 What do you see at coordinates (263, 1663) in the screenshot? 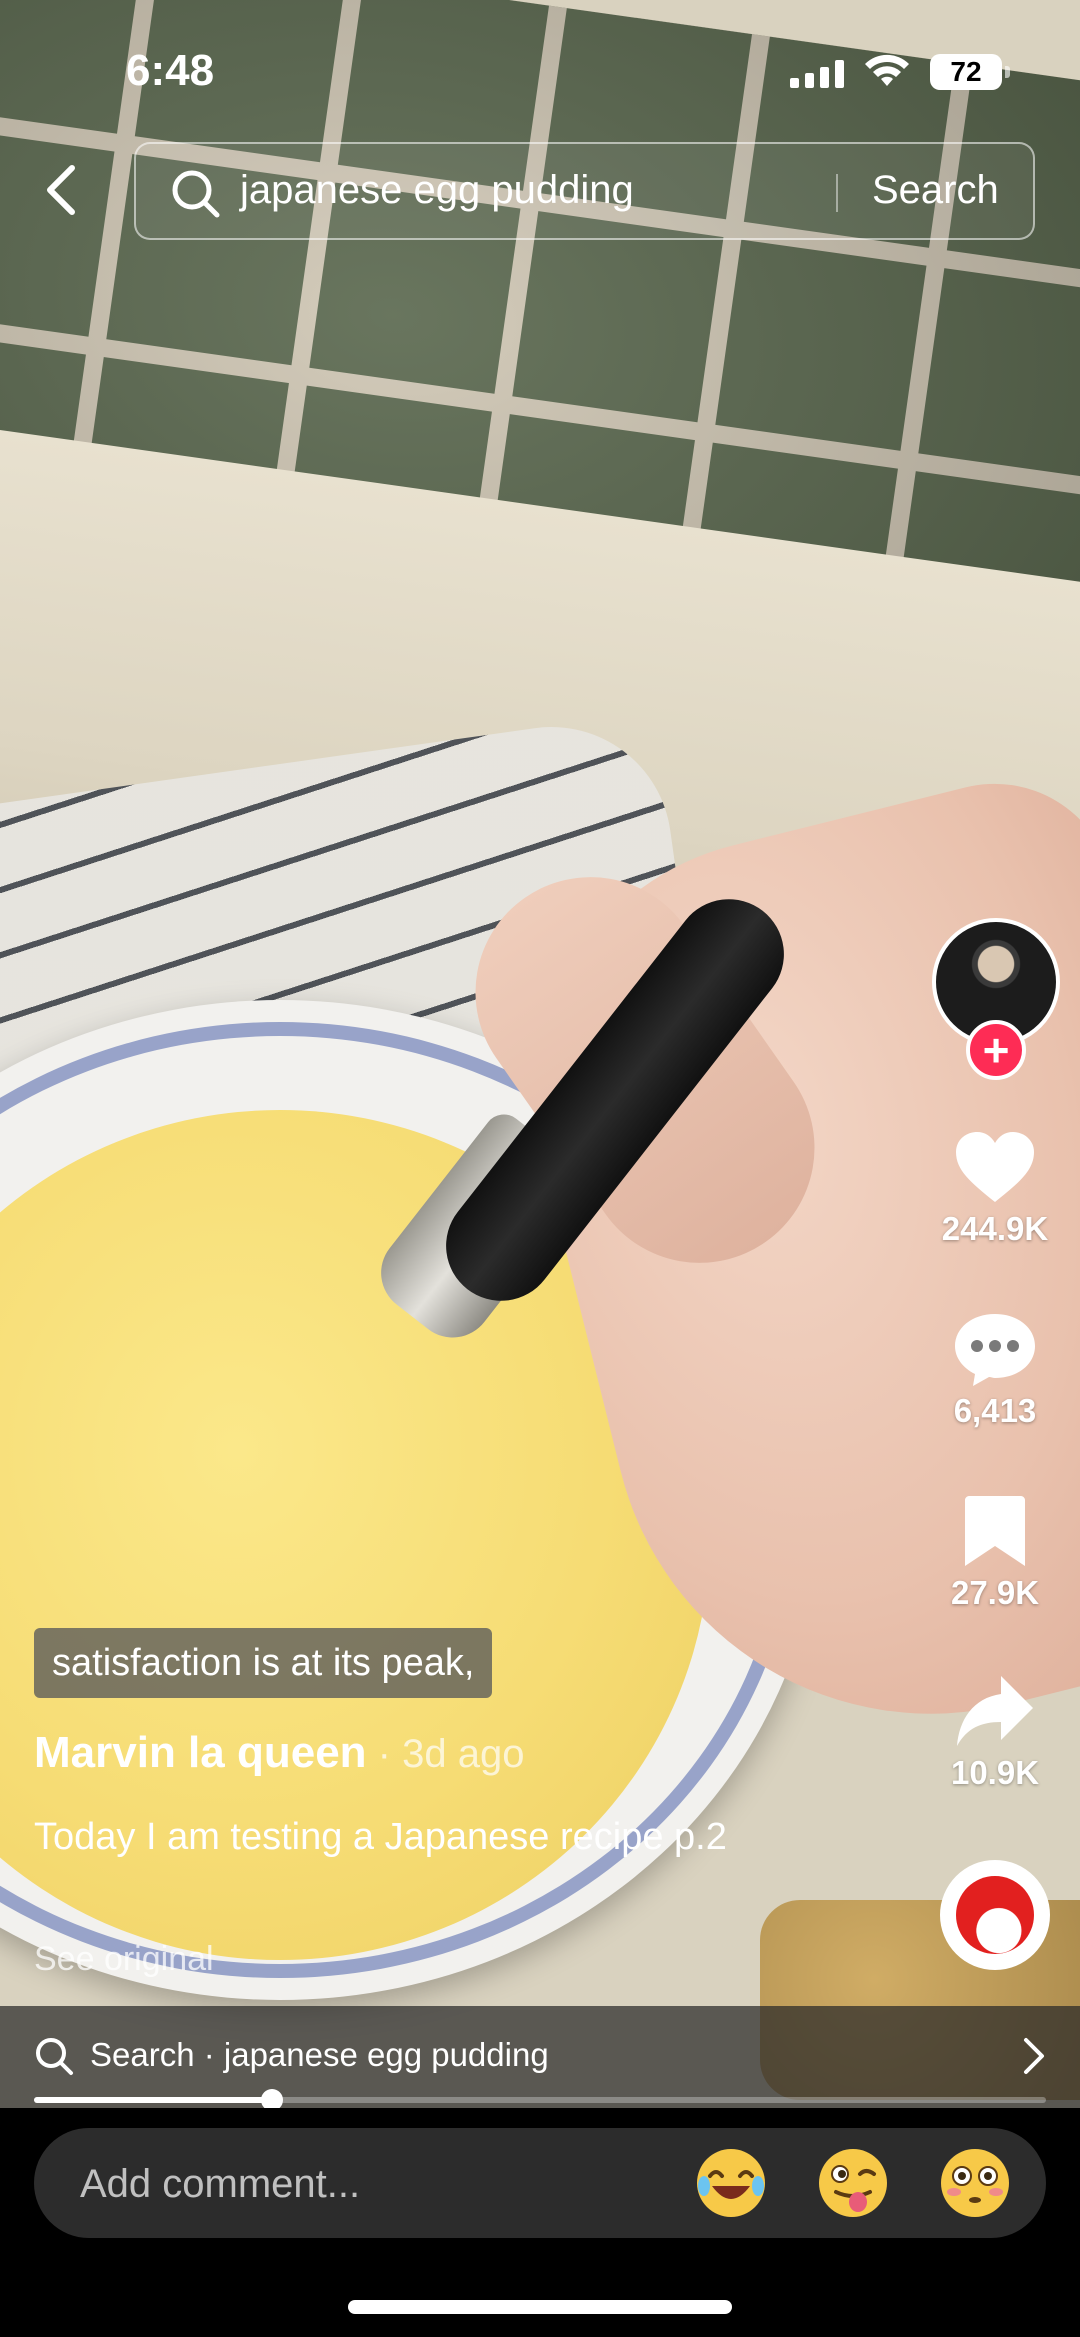
I see `effect-text-overlay: satisfaction is at its peak,` at bounding box center [263, 1663].